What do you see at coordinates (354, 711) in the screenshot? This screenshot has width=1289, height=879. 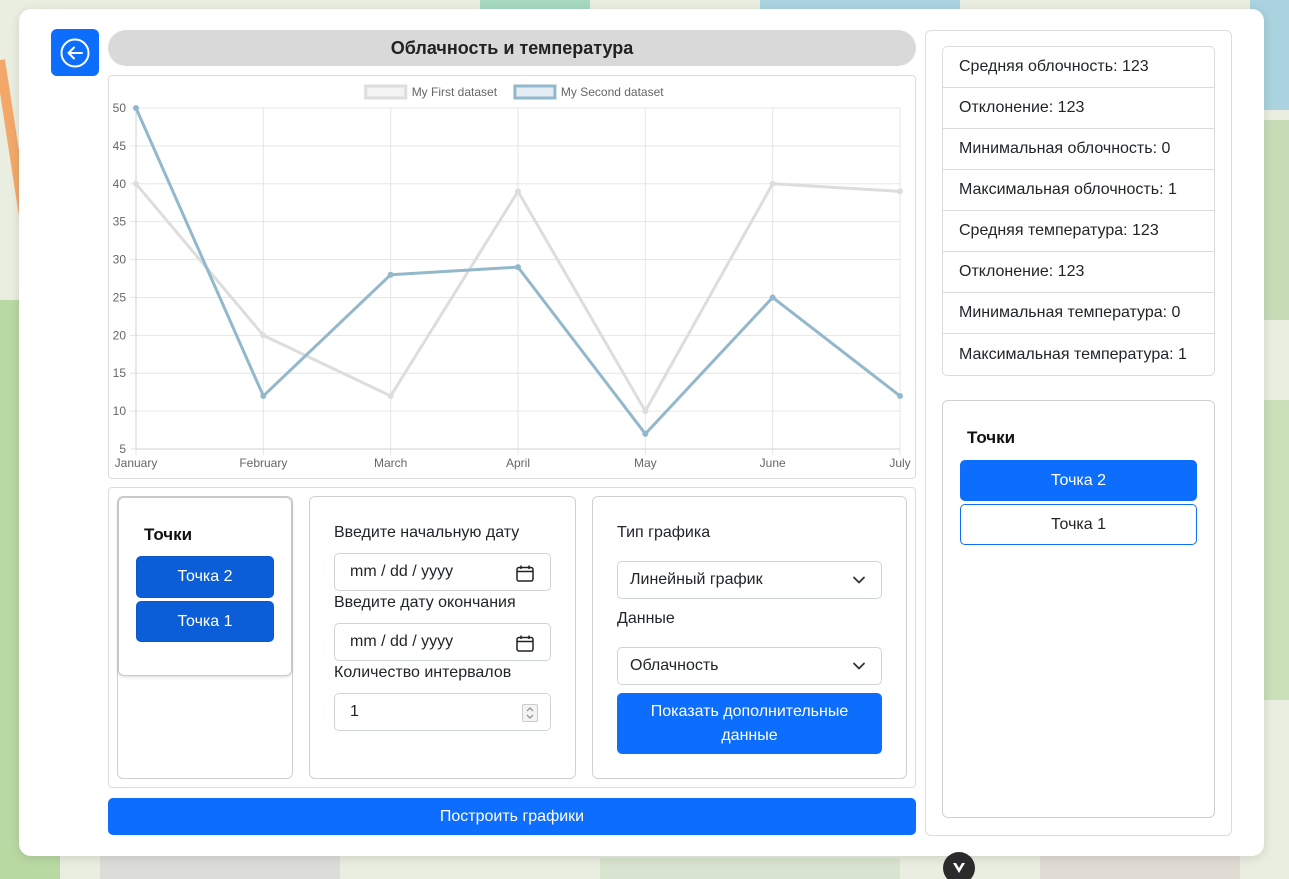 I see `intervals-value: 1` at bounding box center [354, 711].